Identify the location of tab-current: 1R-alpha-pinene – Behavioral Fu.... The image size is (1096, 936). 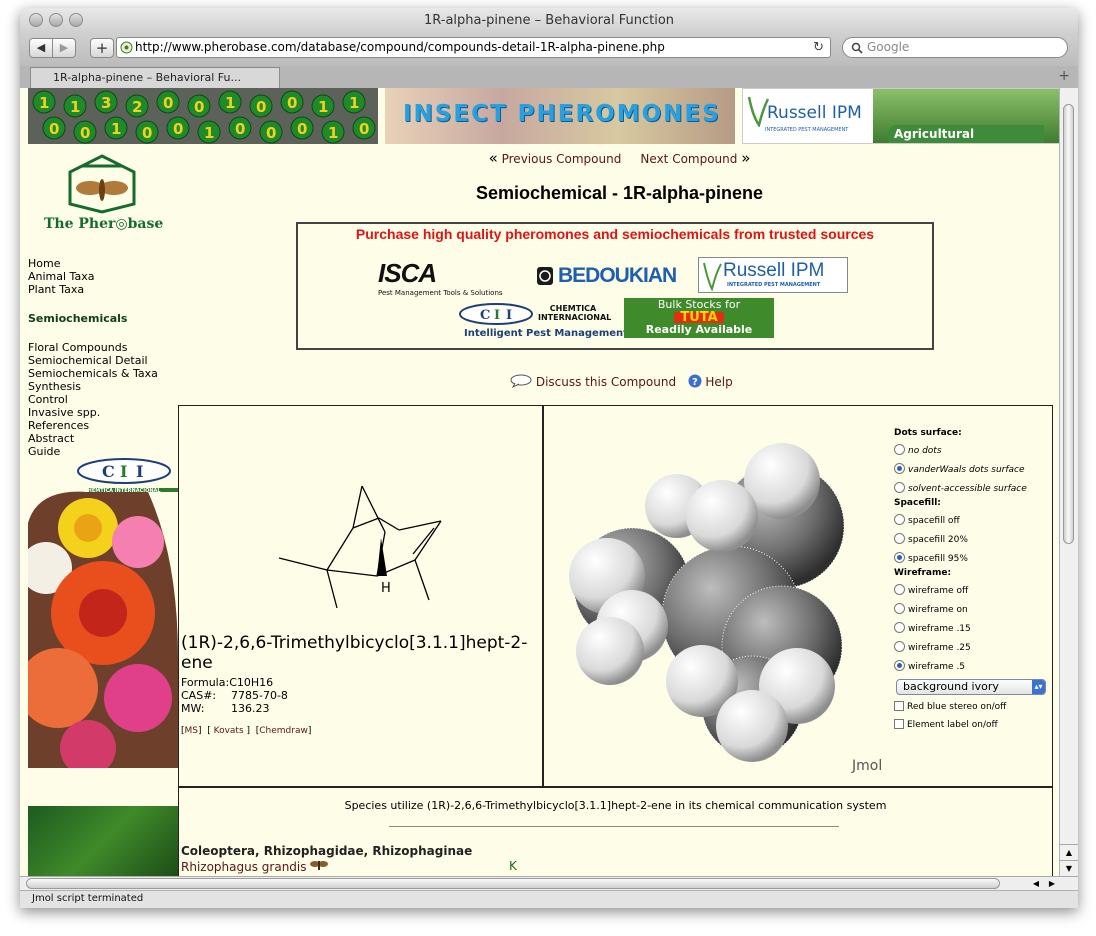
(155, 77).